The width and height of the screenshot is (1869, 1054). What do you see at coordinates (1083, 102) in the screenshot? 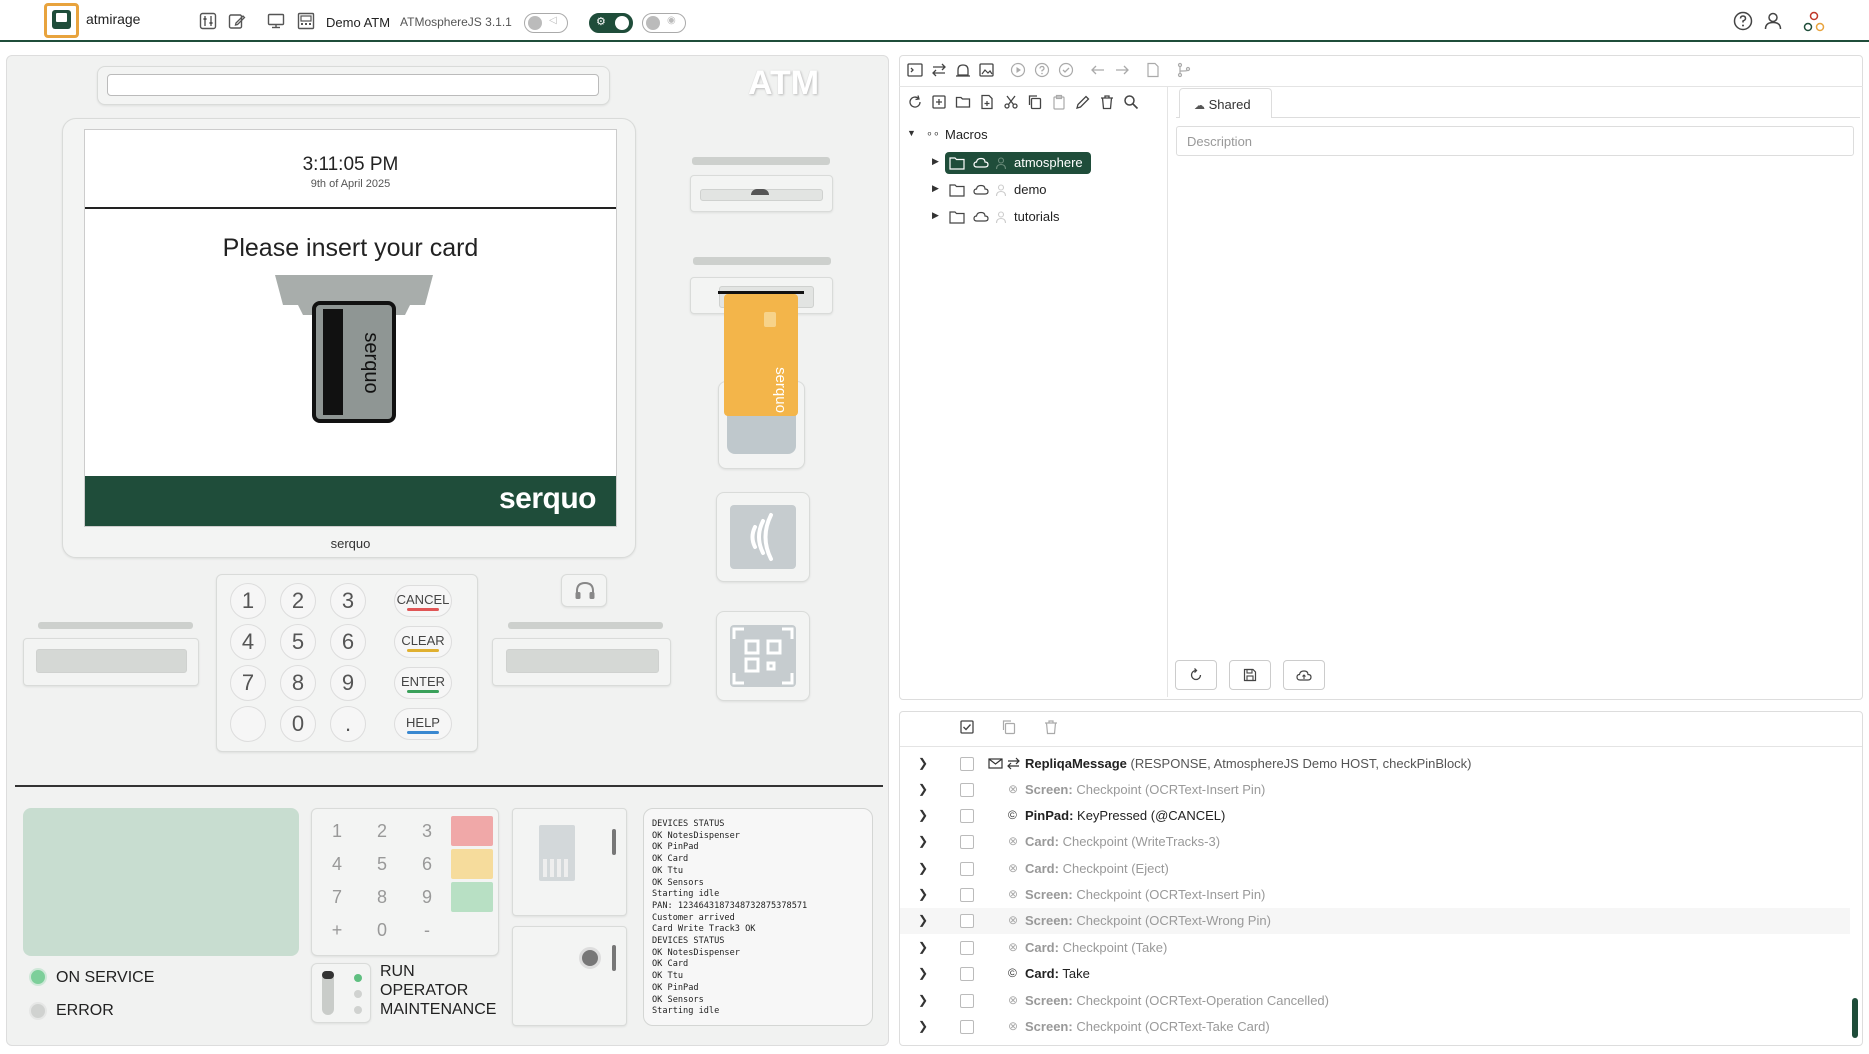
I see `rename-icon` at bounding box center [1083, 102].